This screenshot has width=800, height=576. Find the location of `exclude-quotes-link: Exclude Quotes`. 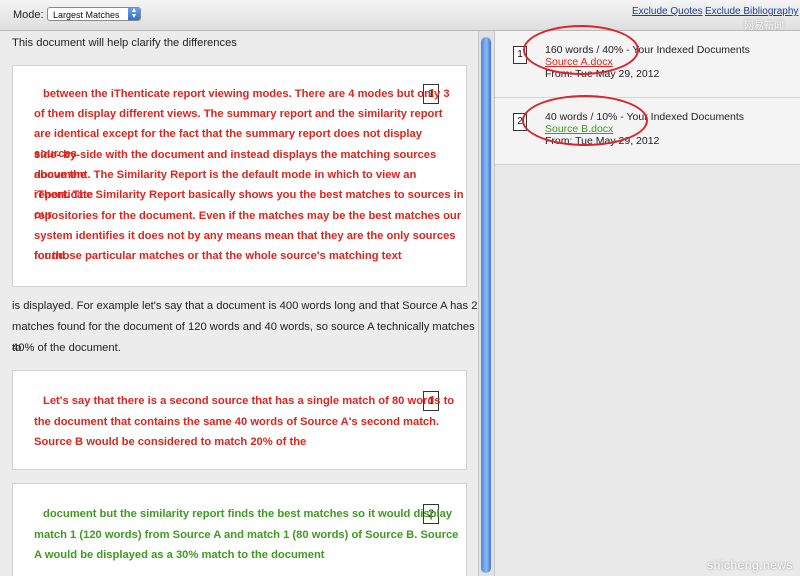

exclude-quotes-link: Exclude Quotes is located at coordinates (667, 11).